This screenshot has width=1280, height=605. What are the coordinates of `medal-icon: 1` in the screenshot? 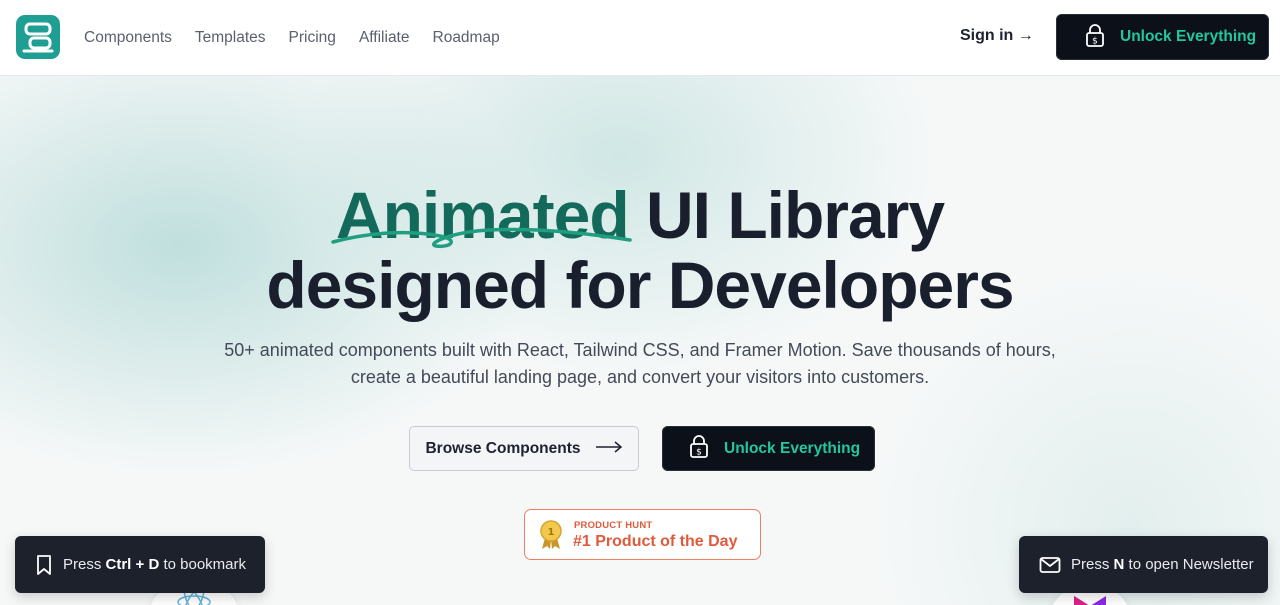 It's located at (551, 534).